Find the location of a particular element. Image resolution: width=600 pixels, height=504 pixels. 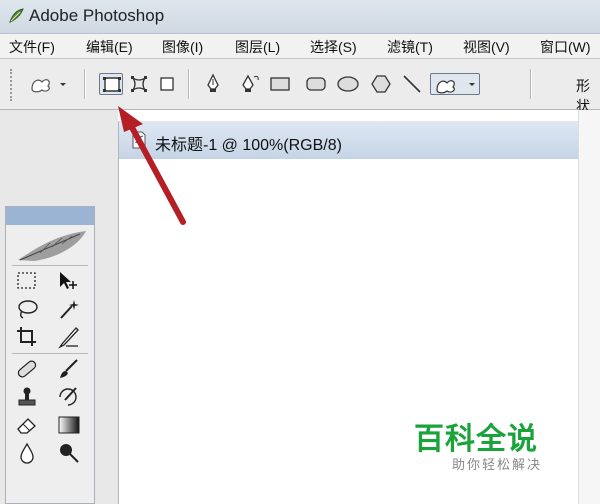

shape-layers-button is located at coordinates (111, 84).